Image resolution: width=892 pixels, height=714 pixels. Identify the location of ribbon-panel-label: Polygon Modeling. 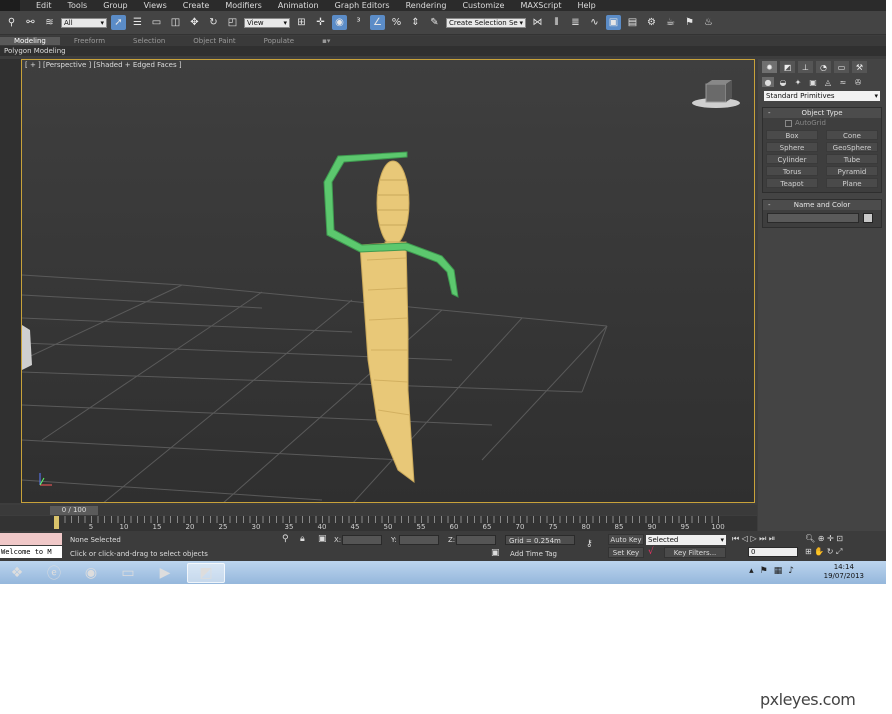
(35, 51).